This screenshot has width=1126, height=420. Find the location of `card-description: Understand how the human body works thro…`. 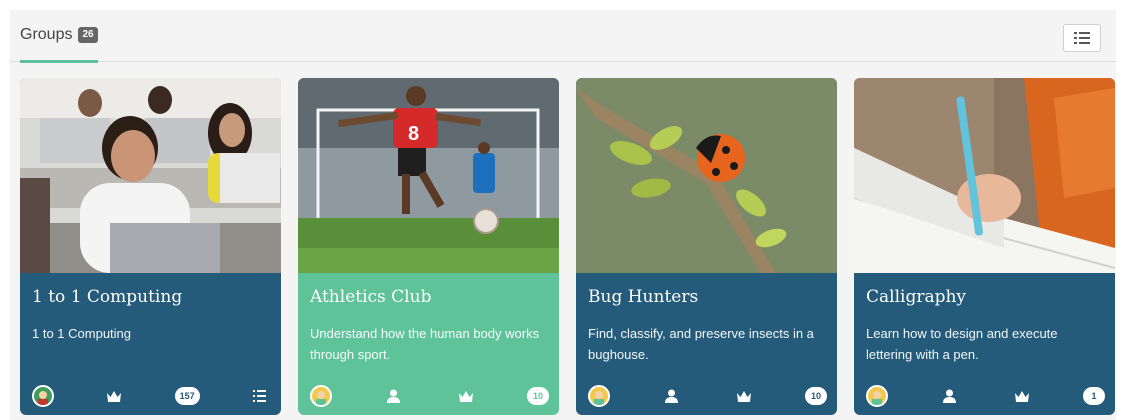

card-description: Understand how the human body works thro… is located at coordinates (425, 344).